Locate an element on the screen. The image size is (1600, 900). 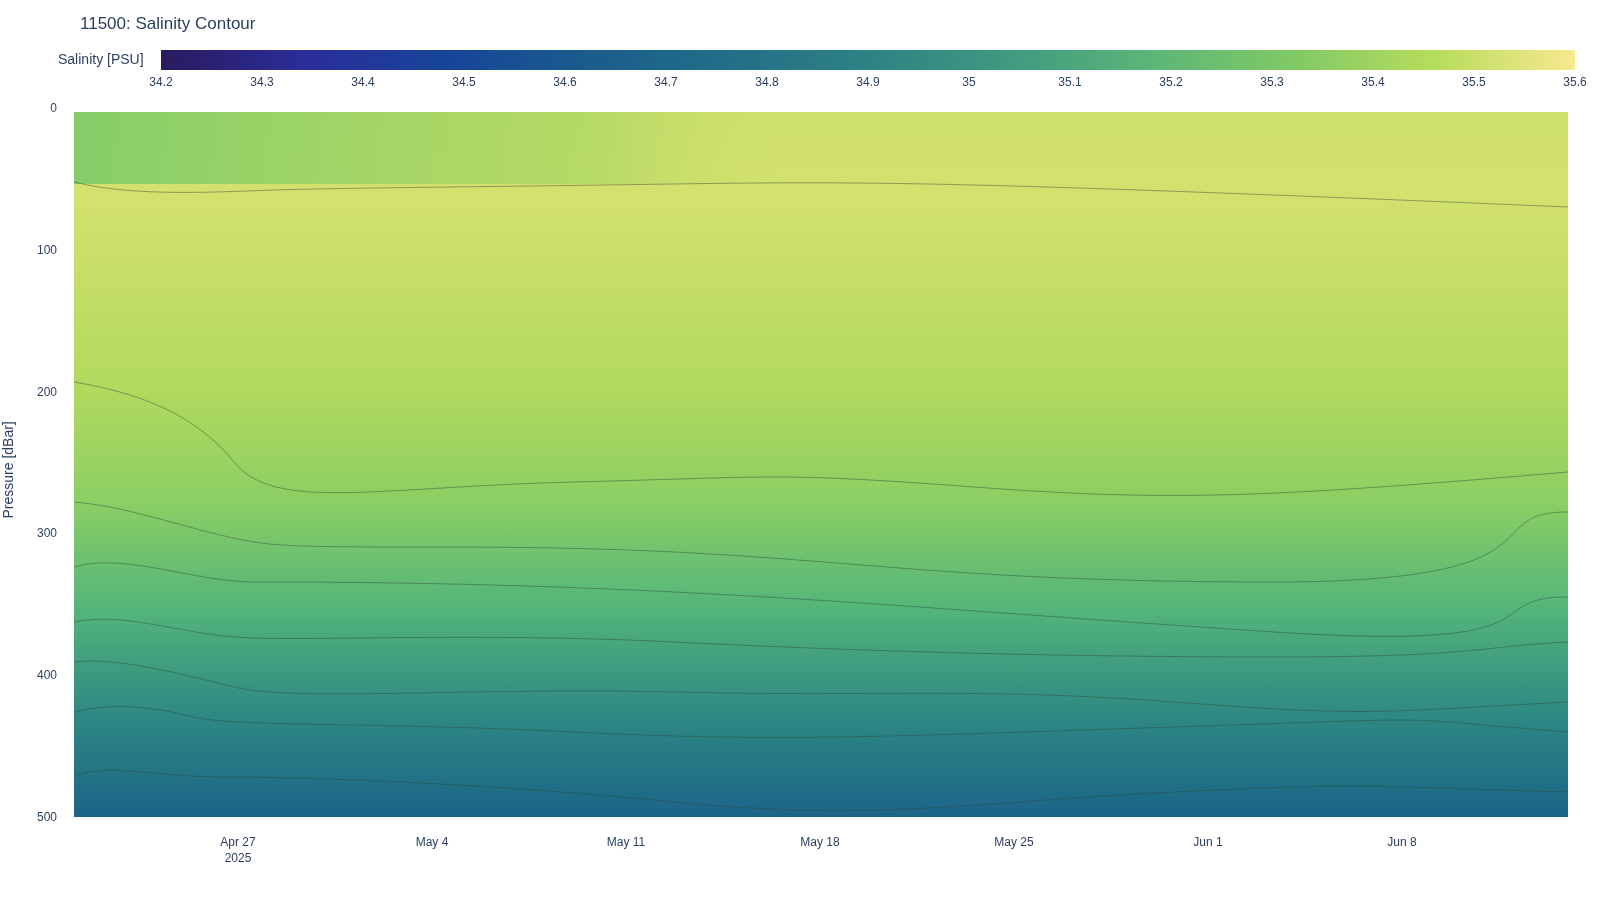
y-axis-tick-label: 200 is located at coordinates (46, 392).